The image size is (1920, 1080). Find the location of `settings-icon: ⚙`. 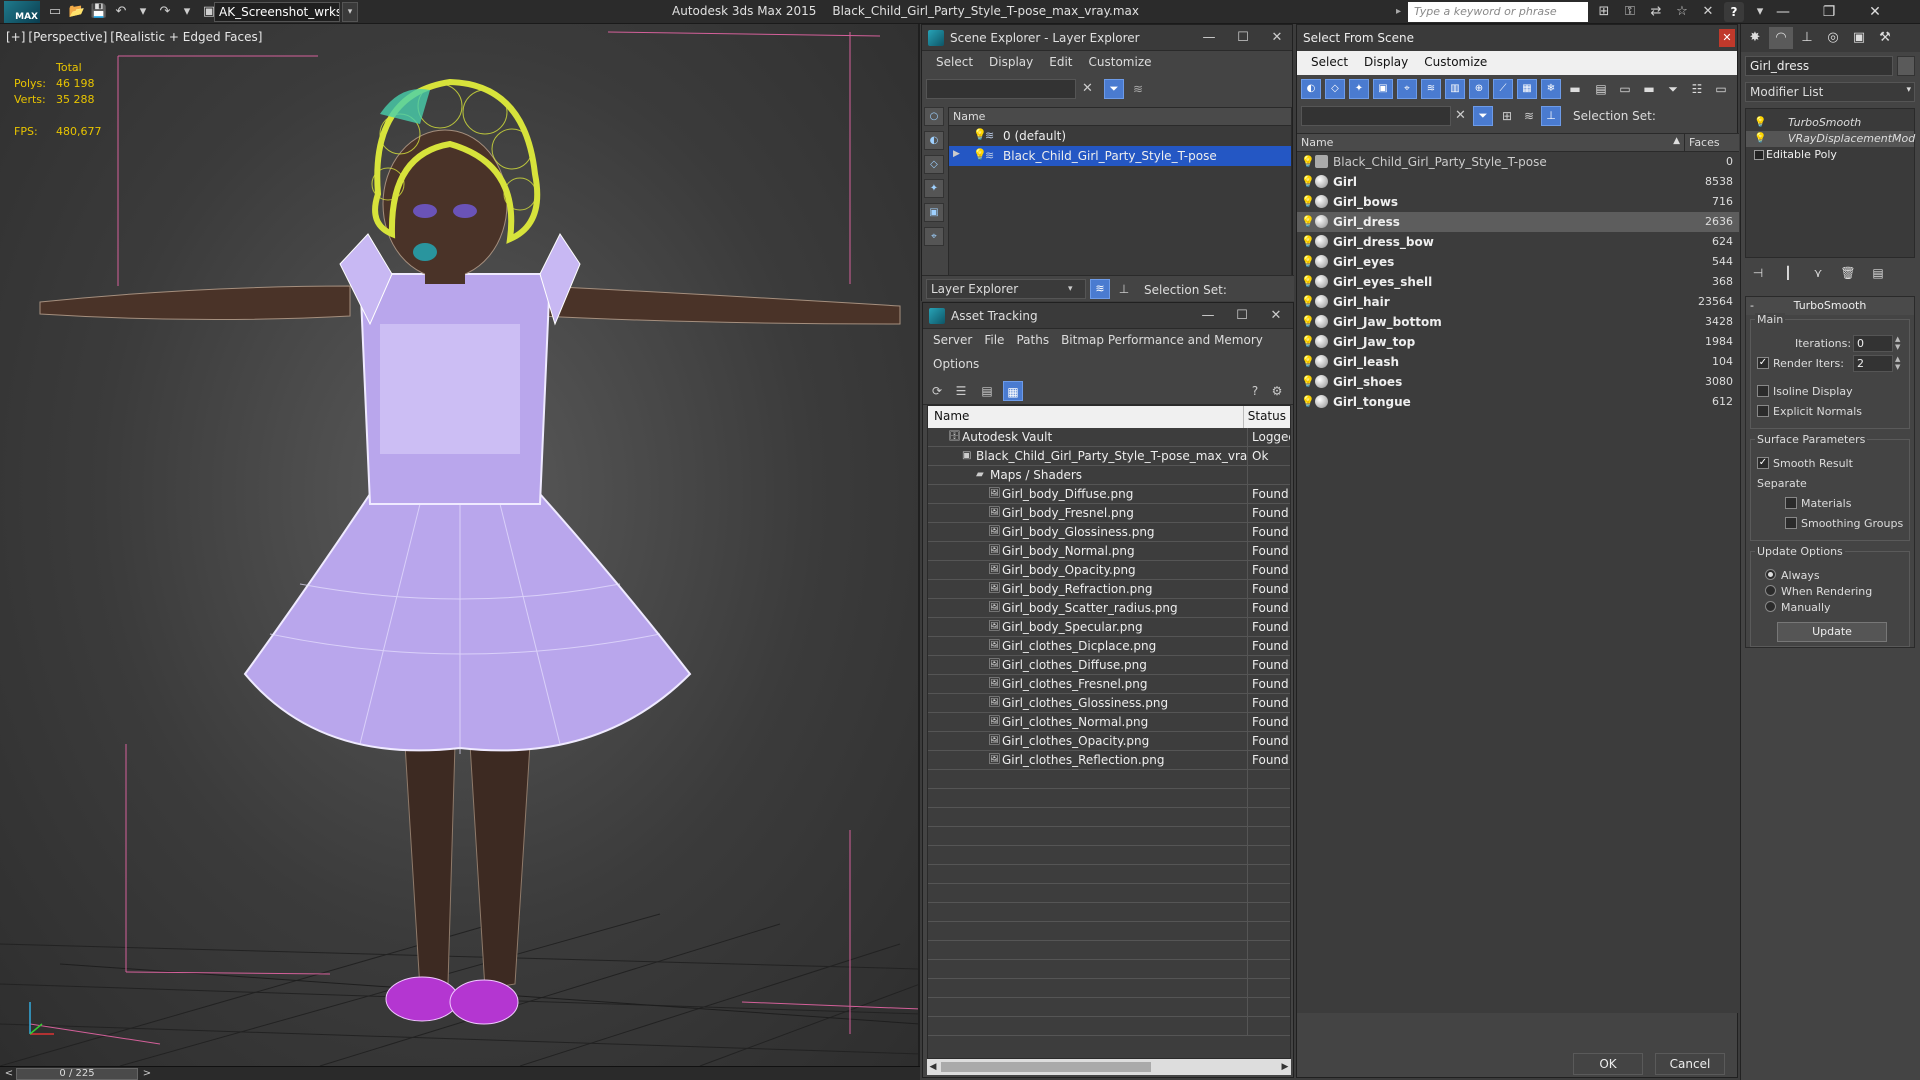

settings-icon: ⚙ is located at coordinates (1277, 391).